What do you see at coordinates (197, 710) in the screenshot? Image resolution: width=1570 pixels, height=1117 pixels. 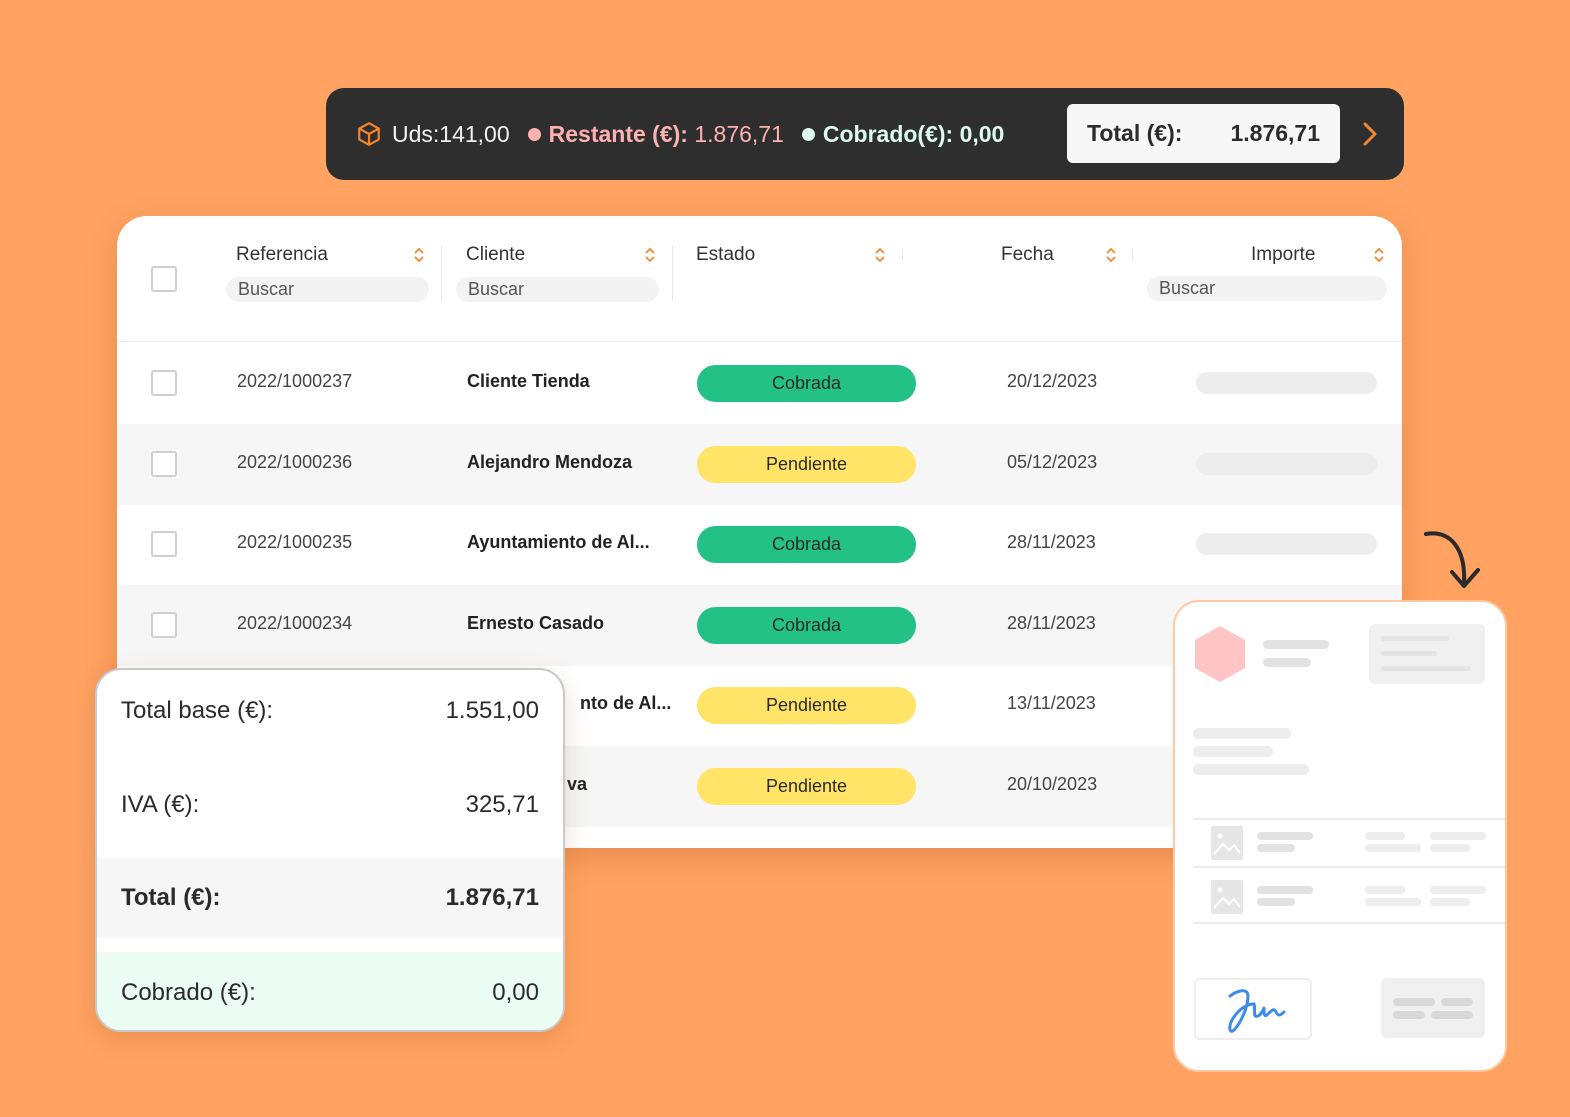 I see `total-base-label: Total base (€):` at bounding box center [197, 710].